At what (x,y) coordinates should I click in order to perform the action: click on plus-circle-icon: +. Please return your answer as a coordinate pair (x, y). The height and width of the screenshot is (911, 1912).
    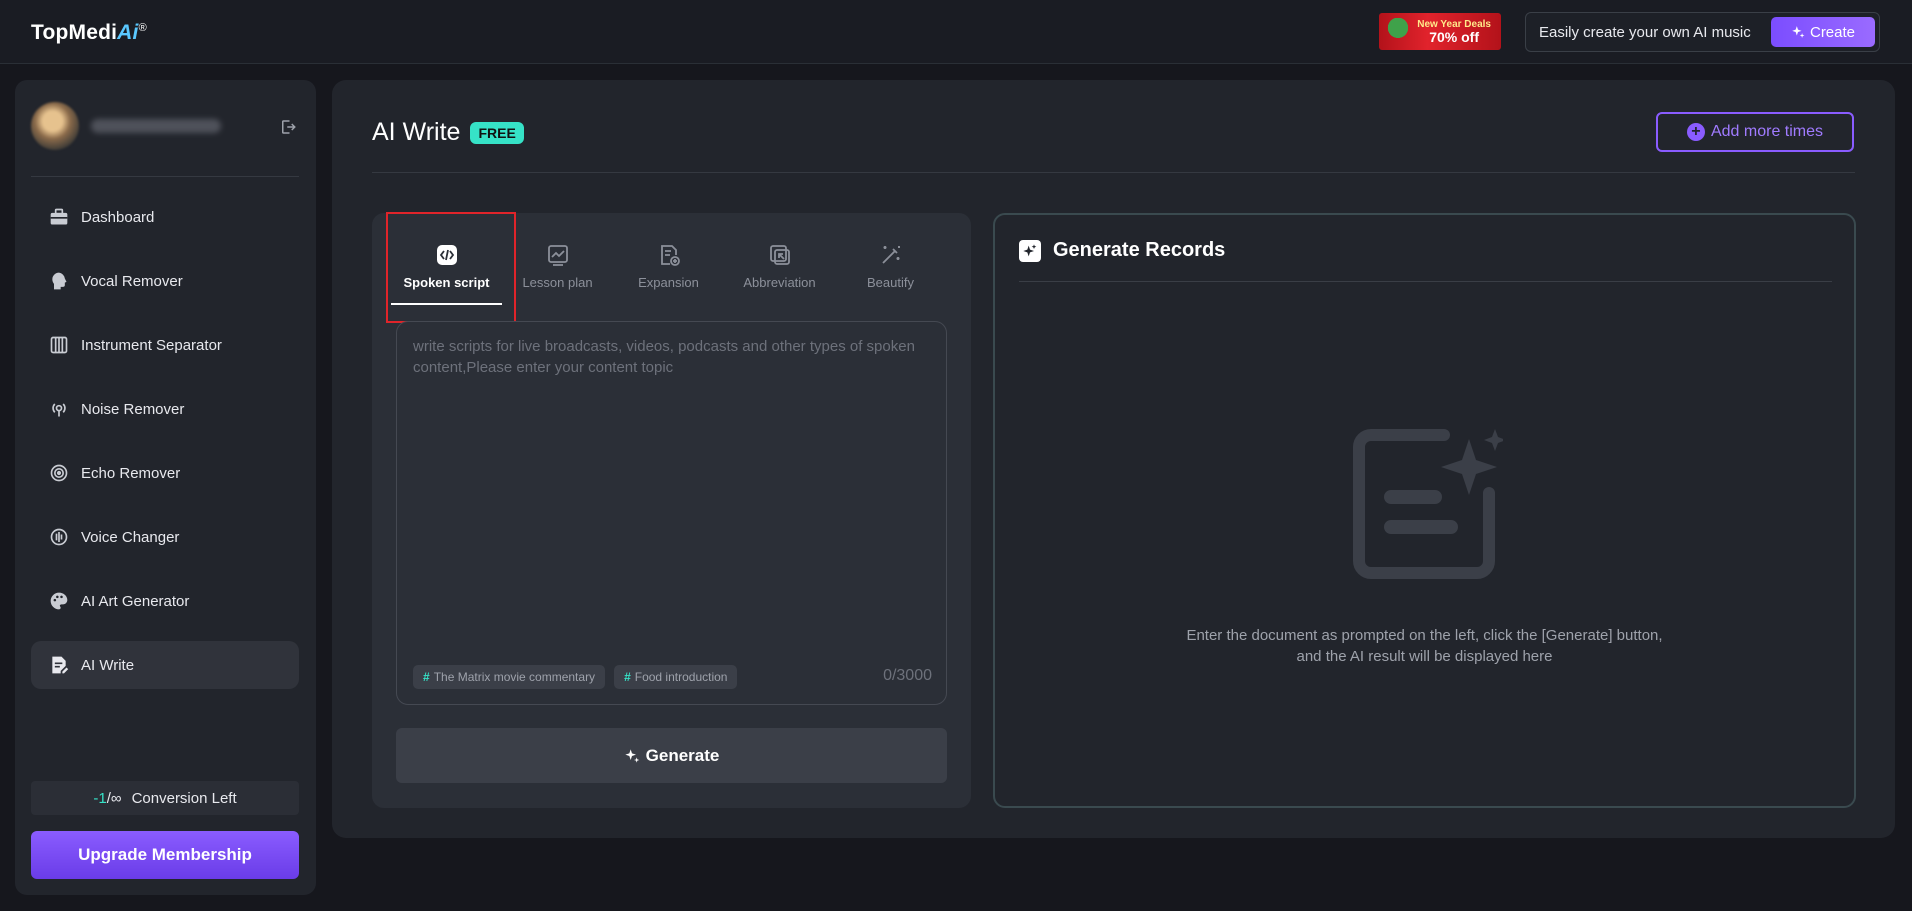
    Looking at the image, I should click on (1695, 132).